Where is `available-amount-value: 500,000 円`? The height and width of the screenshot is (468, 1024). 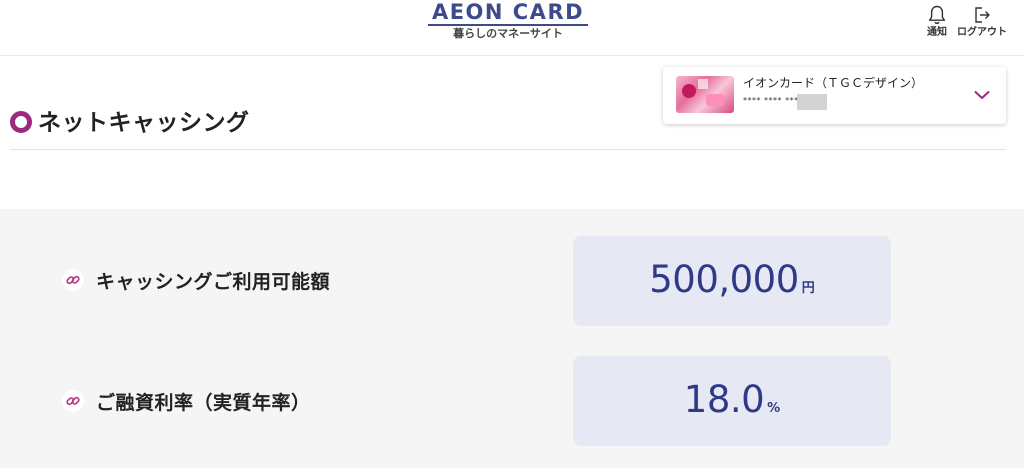
available-amount-value: 500,000 円 is located at coordinates (732, 281).